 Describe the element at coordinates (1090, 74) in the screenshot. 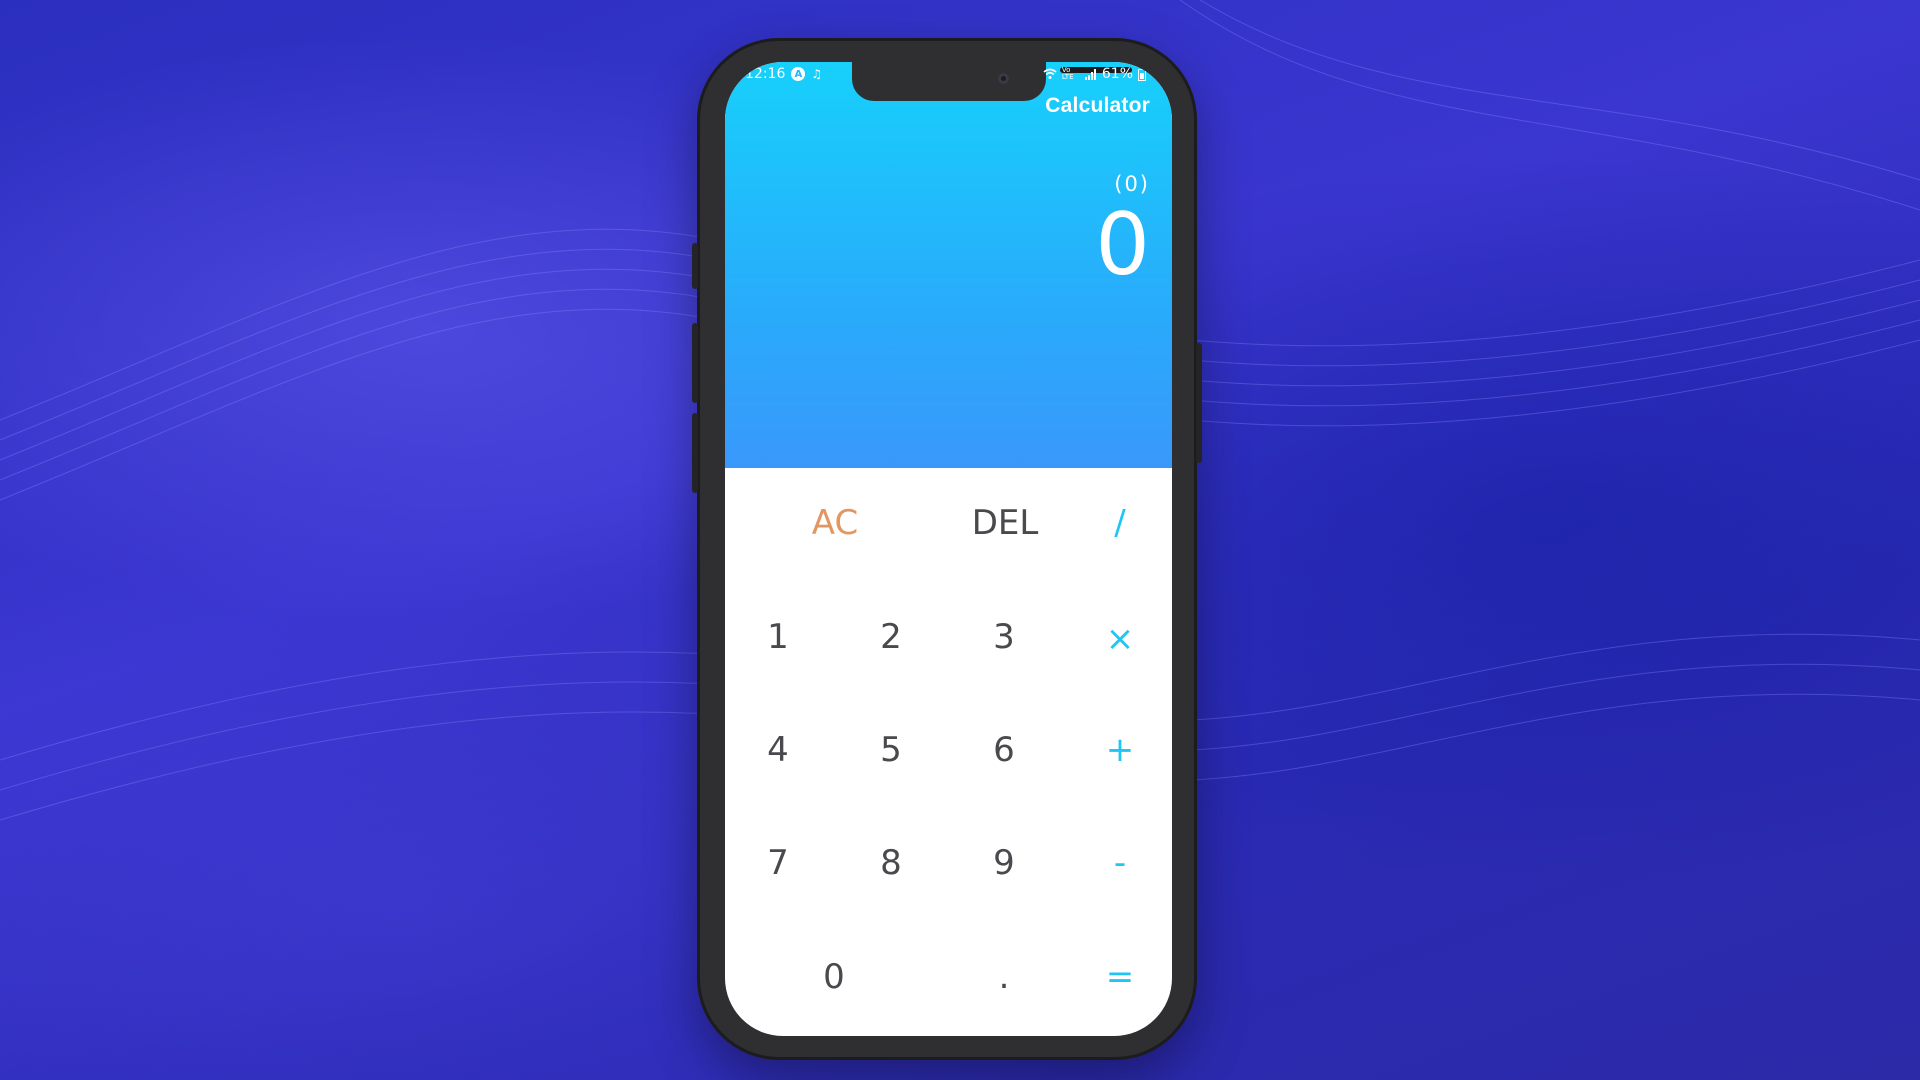

I see `signal-icon` at that location.